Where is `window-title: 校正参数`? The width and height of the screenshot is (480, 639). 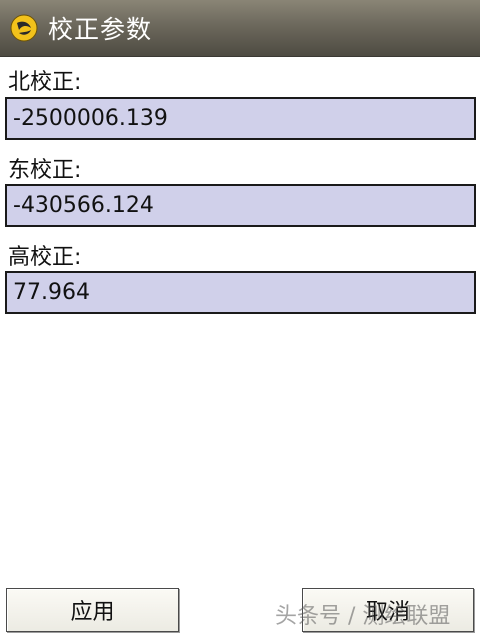 window-title: 校正参数 is located at coordinates (100, 29).